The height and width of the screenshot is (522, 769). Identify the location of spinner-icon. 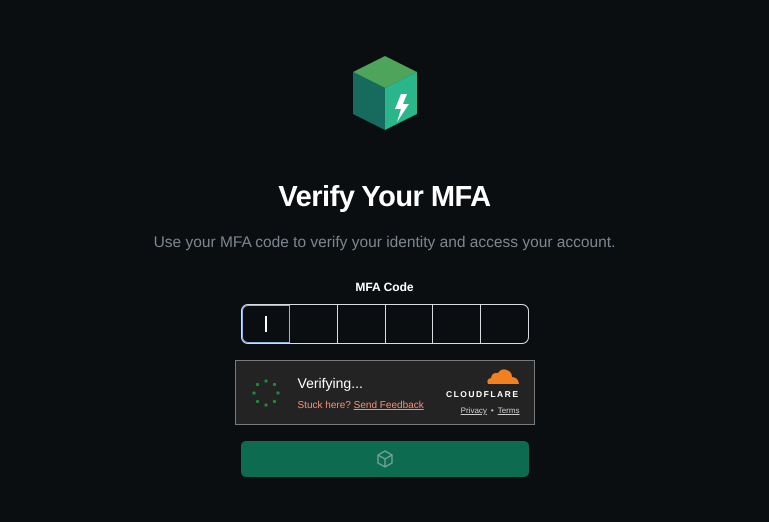
(266, 392).